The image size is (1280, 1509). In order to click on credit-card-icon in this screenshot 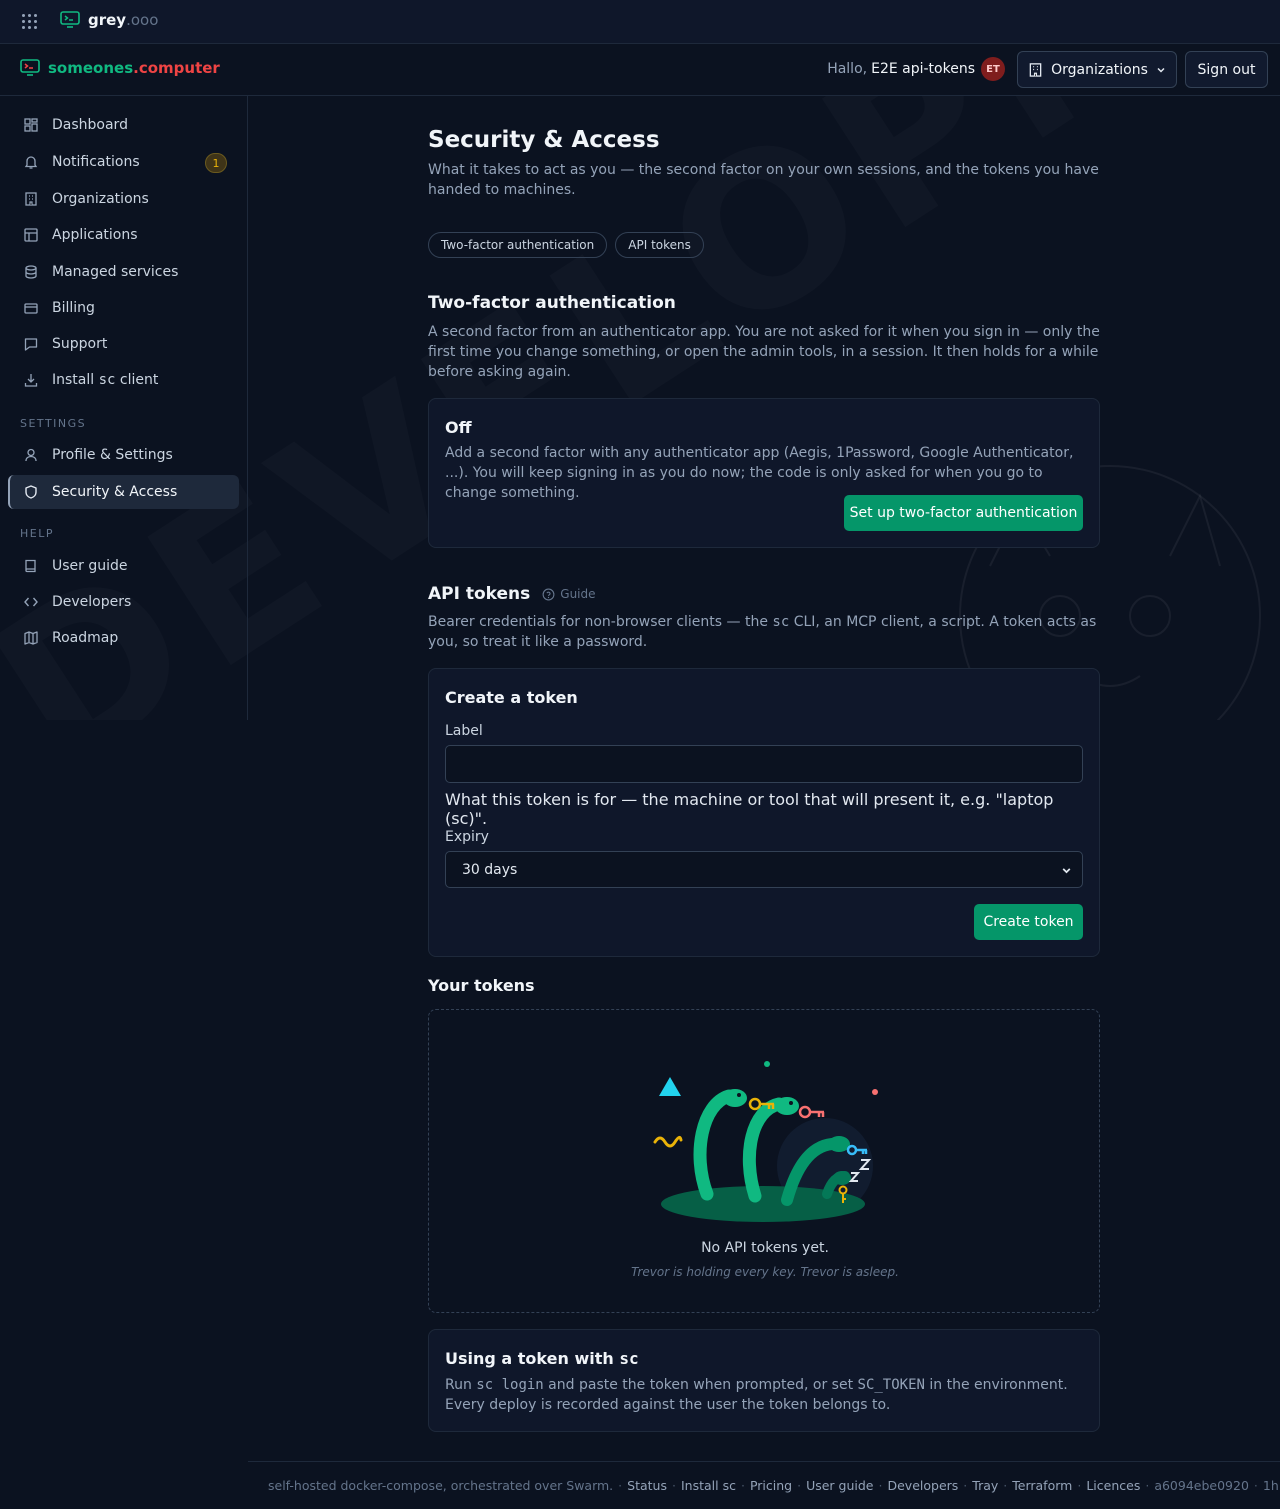, I will do `click(31, 308)`.